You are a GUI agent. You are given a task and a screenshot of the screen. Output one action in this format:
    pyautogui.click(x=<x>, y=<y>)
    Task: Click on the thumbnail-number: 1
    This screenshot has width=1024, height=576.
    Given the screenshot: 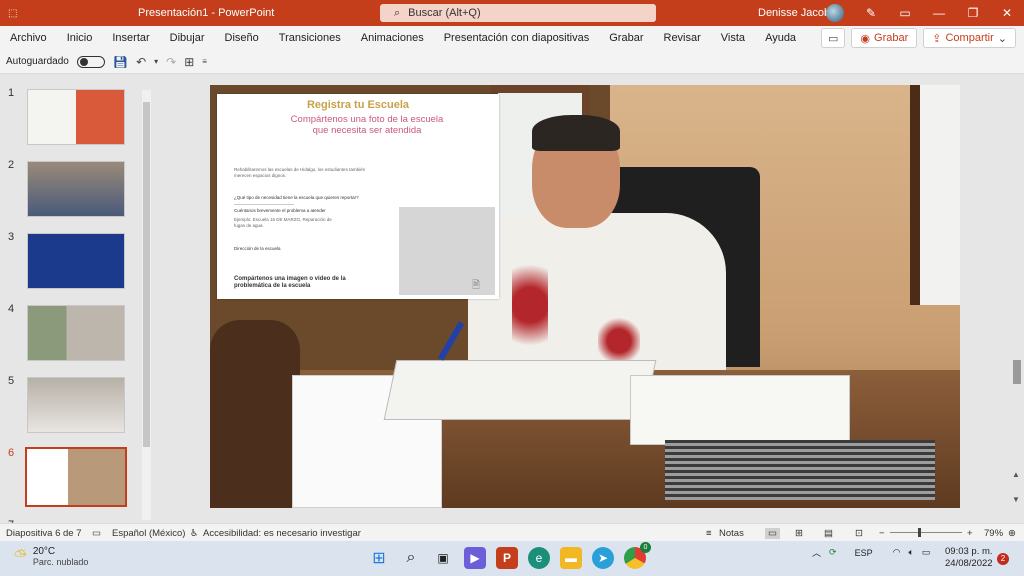 What is the action you would take?
    pyautogui.click(x=11, y=93)
    